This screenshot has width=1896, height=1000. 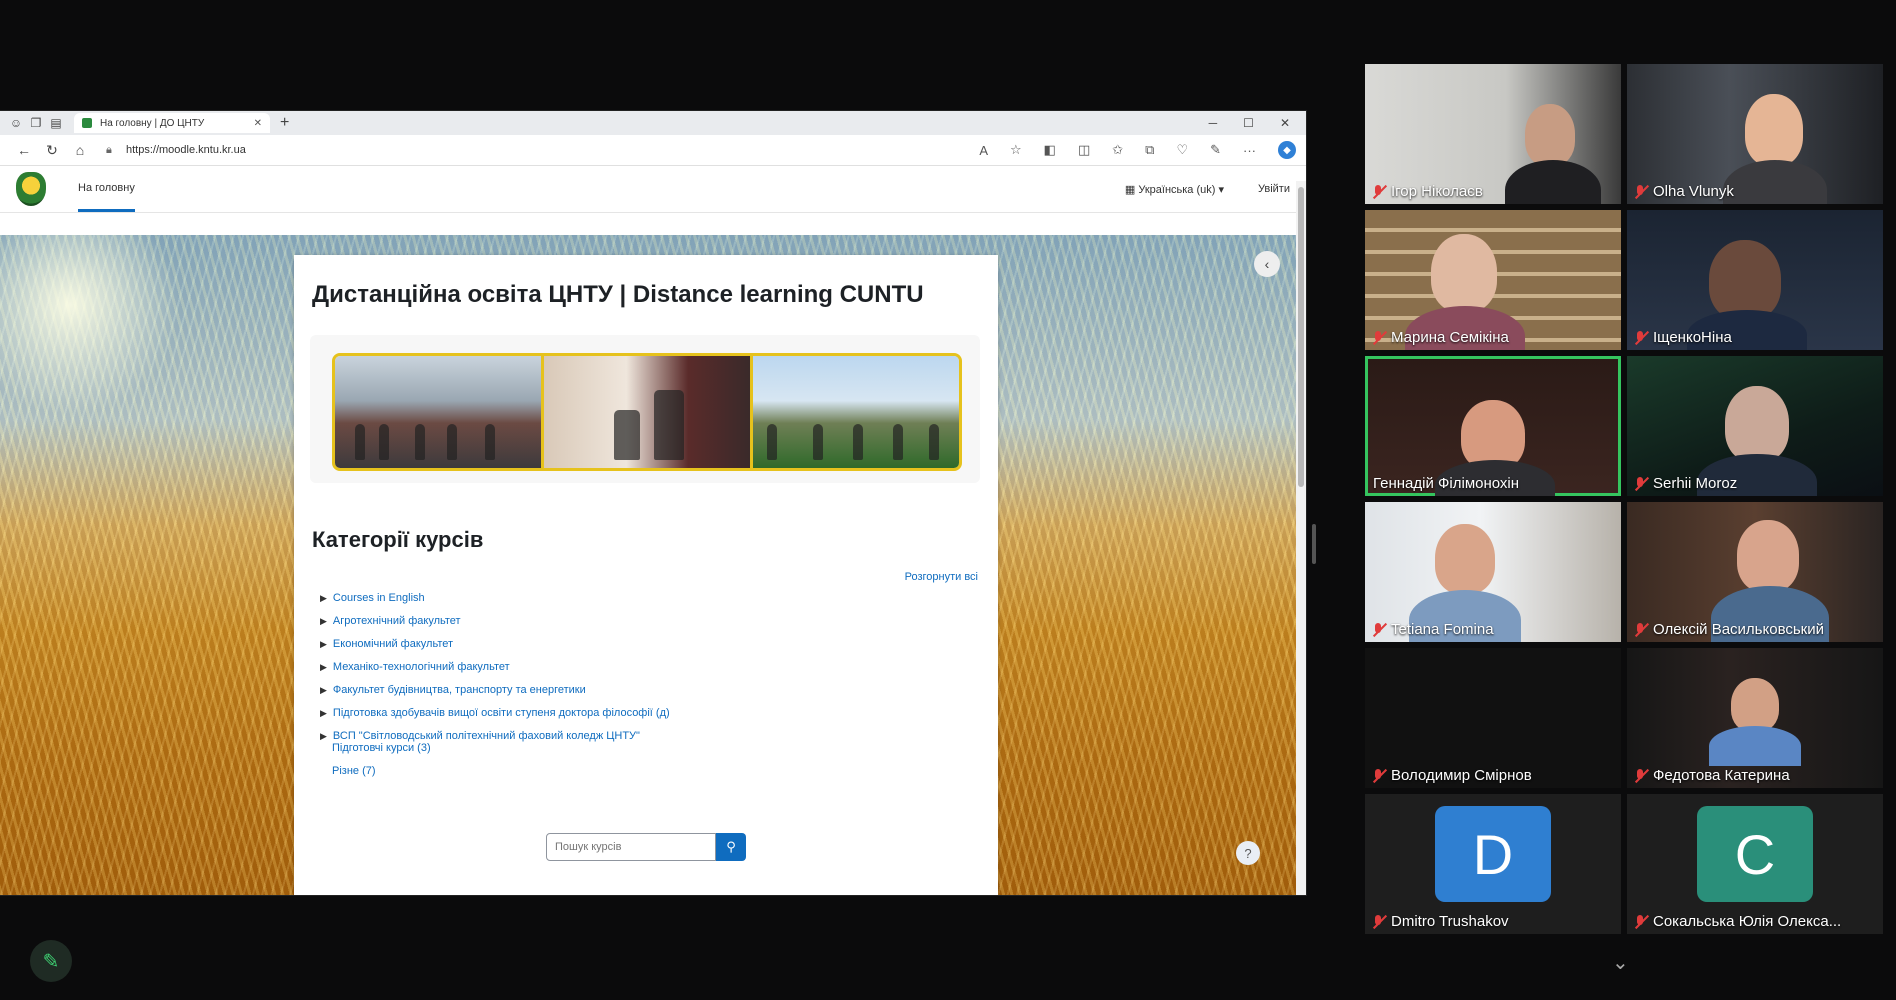 What do you see at coordinates (52, 150) in the screenshot?
I see `refresh-icon: ↻` at bounding box center [52, 150].